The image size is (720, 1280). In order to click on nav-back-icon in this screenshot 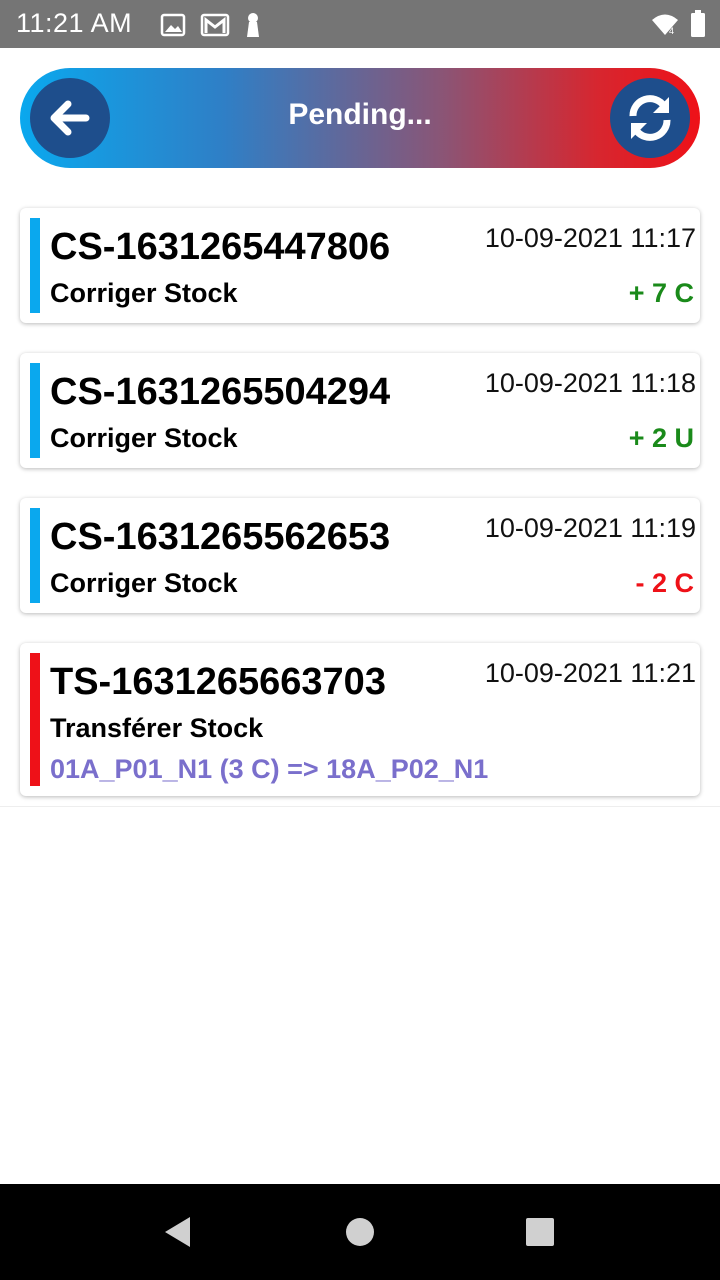, I will do `click(177, 1232)`.